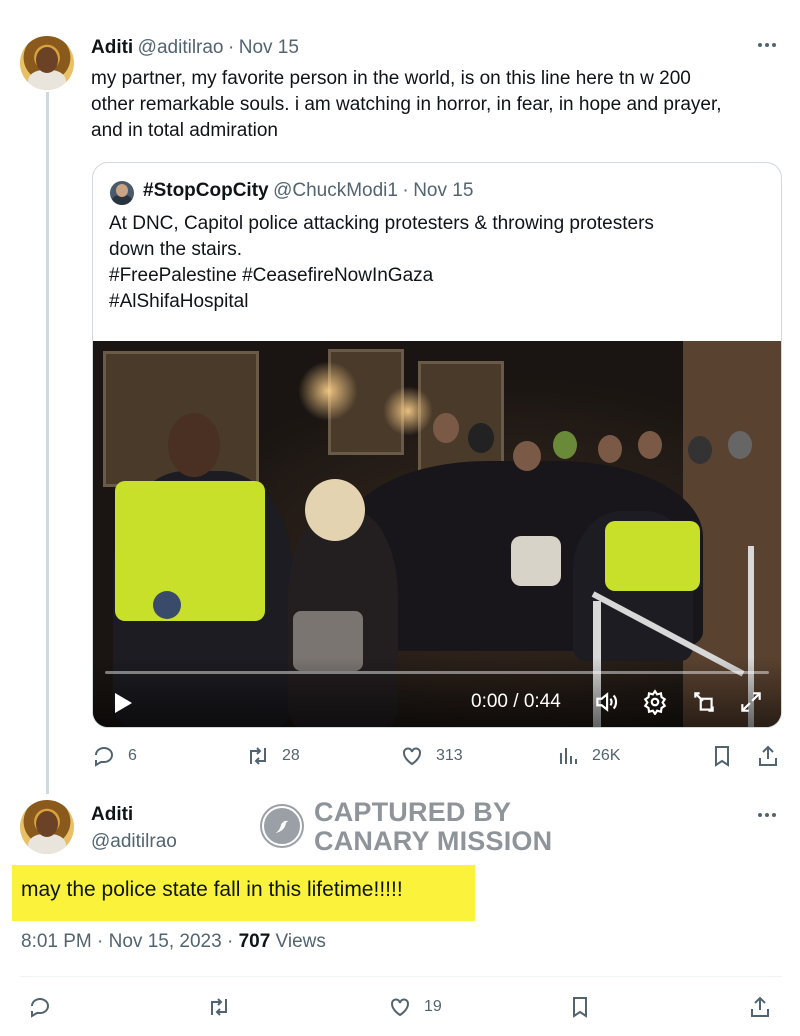  What do you see at coordinates (176, 249) in the screenshot?
I see `quoted-text-line: down the stairs.` at bounding box center [176, 249].